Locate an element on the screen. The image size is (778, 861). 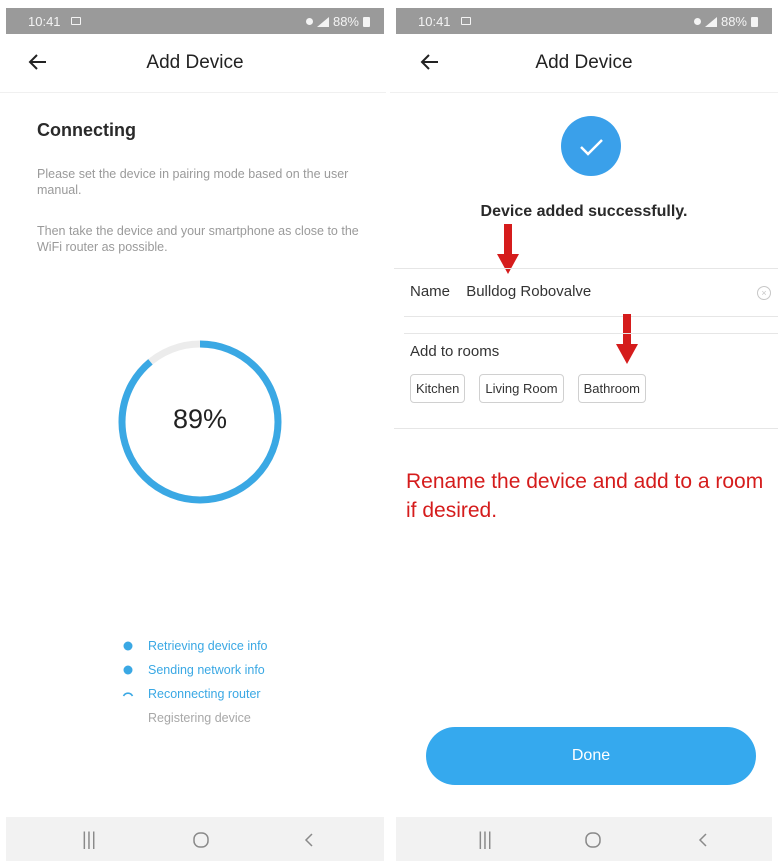
check-icon is located at coordinates (591, 147).